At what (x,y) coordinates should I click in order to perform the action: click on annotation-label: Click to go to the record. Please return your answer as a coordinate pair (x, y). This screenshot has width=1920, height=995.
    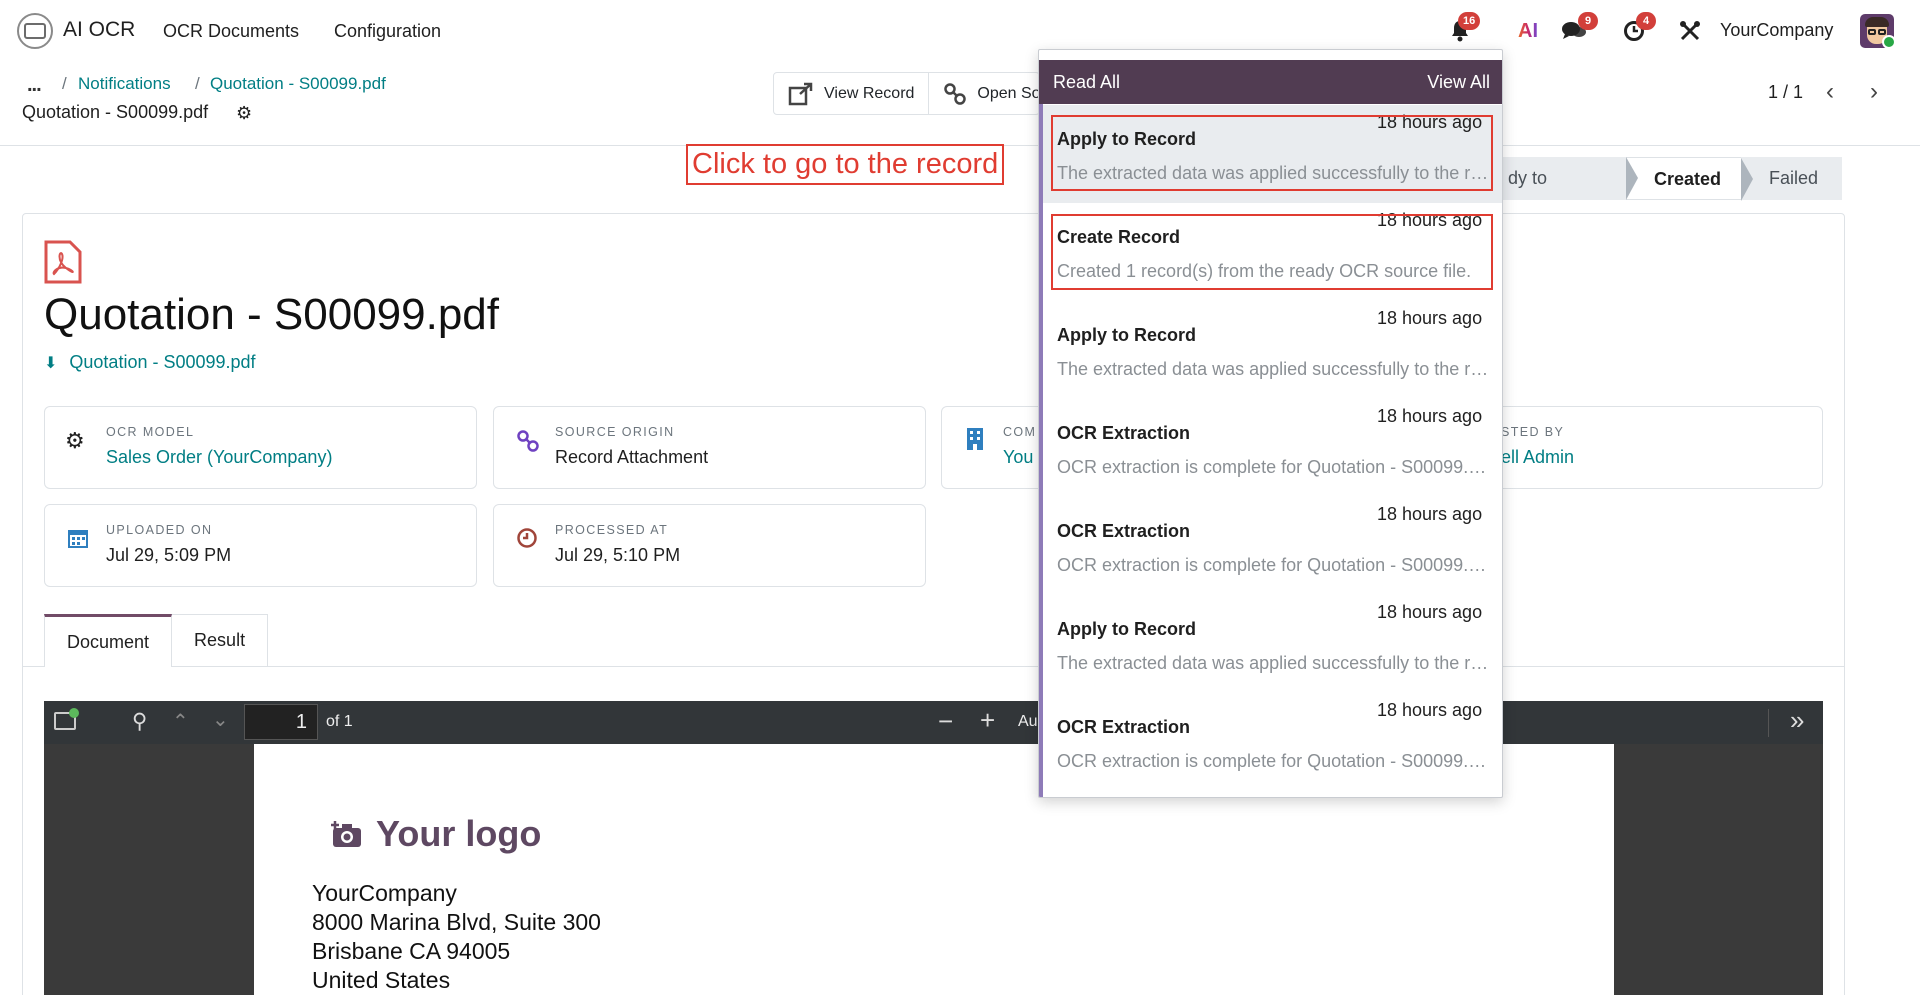
    Looking at the image, I should click on (845, 164).